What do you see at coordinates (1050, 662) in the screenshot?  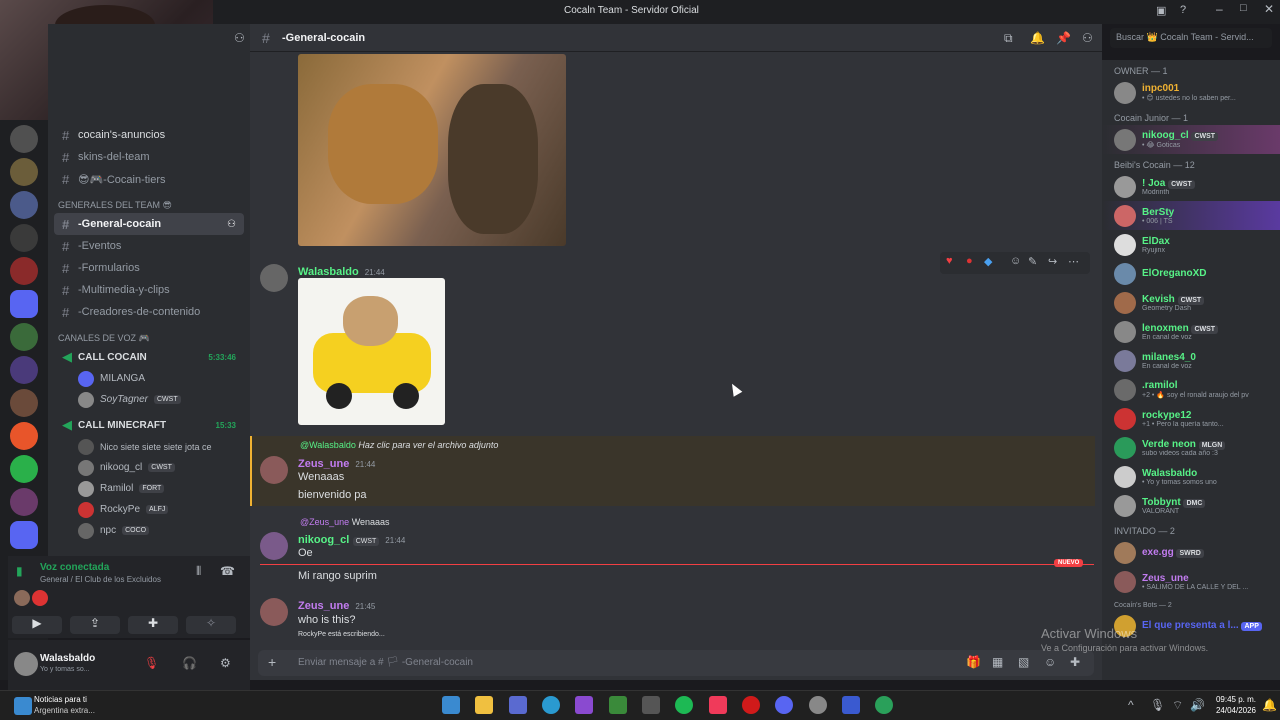 I see `emoji-icon: ☺` at bounding box center [1050, 662].